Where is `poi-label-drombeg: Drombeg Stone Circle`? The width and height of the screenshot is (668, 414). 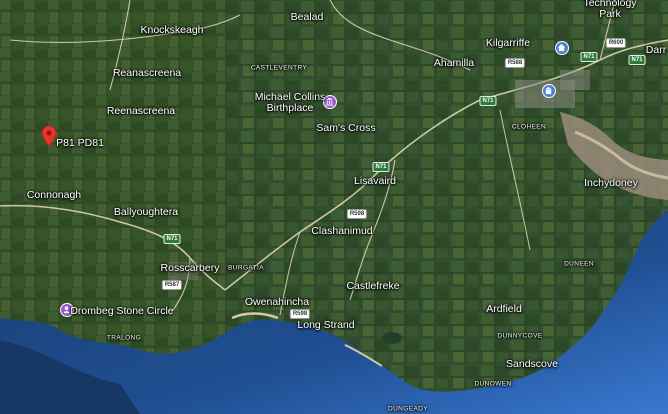 poi-label-drombeg: Drombeg Stone Circle is located at coordinates (122, 311).